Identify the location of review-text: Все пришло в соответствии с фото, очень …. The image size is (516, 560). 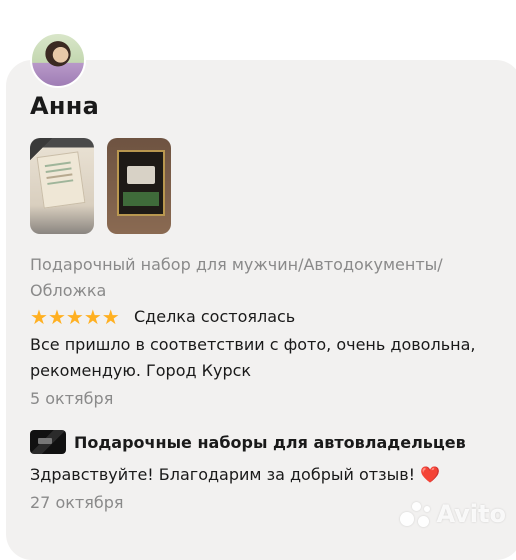
(253, 357).